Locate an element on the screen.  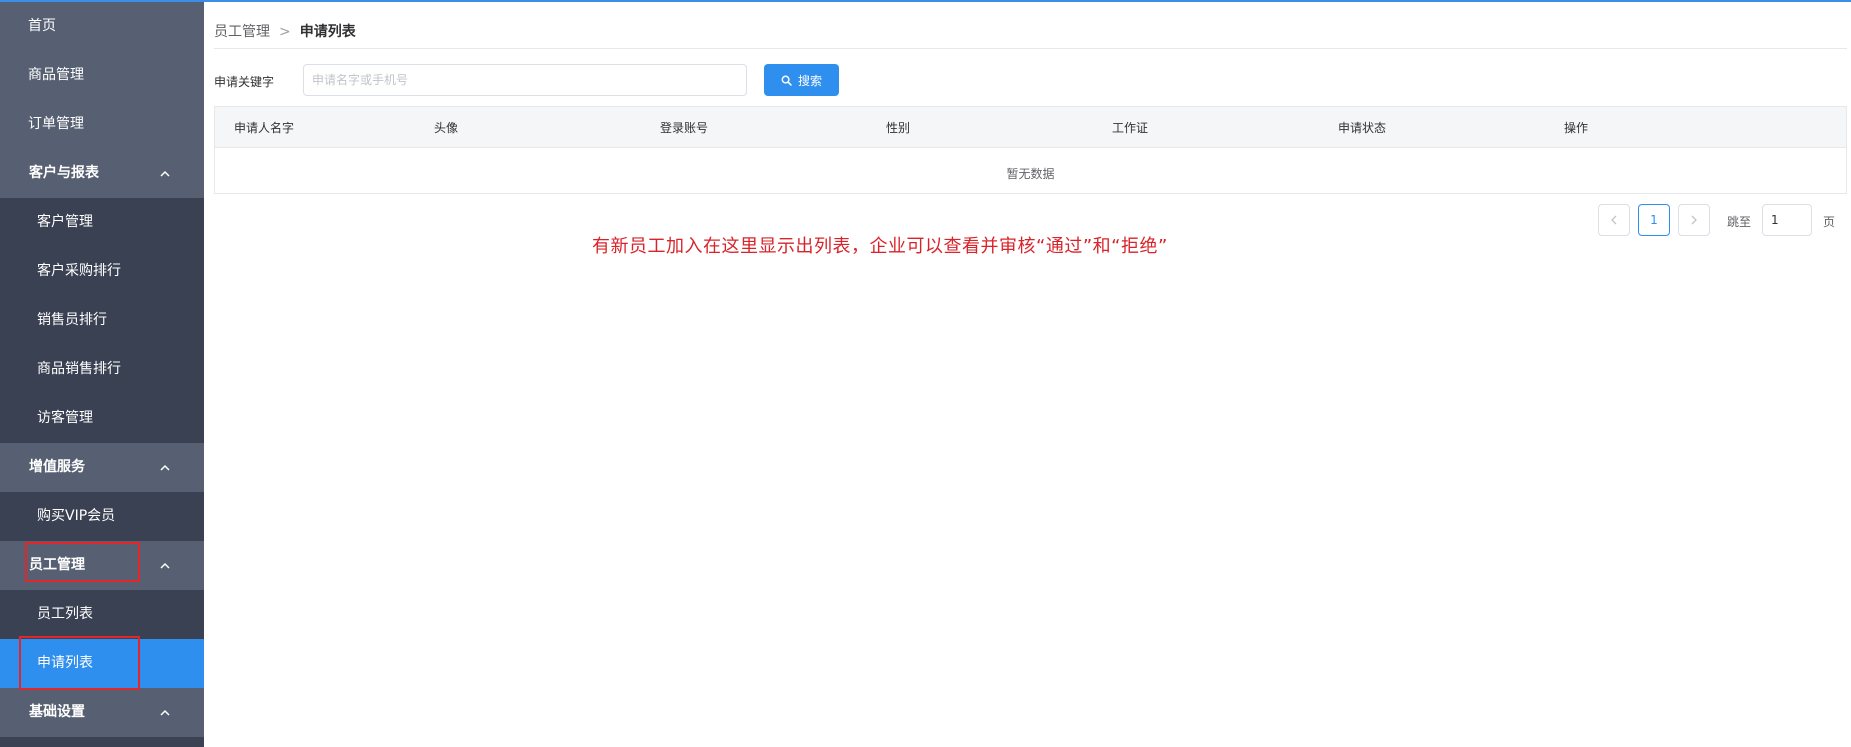
column-header-work-permit: 工作证 is located at coordinates (1130, 128).